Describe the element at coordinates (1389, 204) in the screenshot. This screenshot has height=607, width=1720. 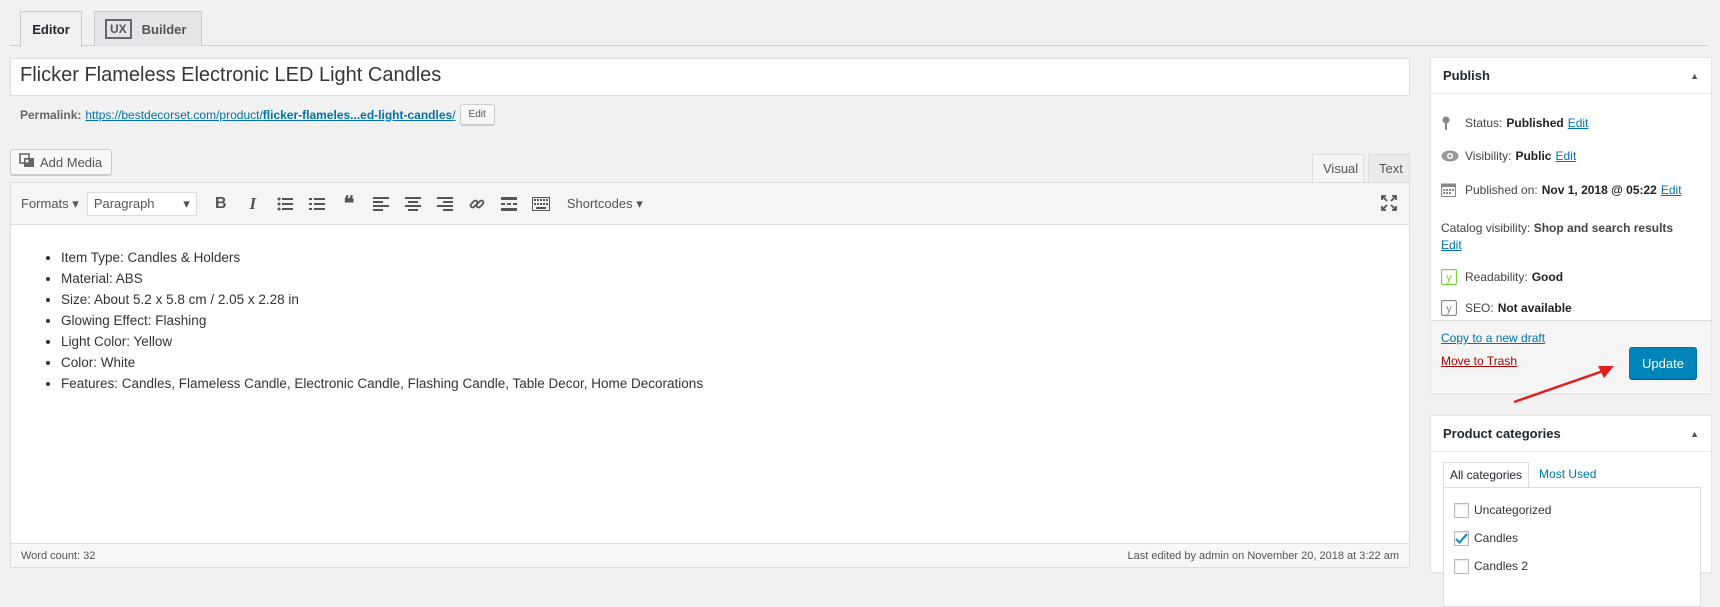
I see `fullscreen-icon` at that location.